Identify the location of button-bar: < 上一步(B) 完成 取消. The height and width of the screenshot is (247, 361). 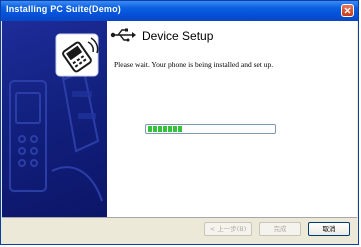
(179, 230).